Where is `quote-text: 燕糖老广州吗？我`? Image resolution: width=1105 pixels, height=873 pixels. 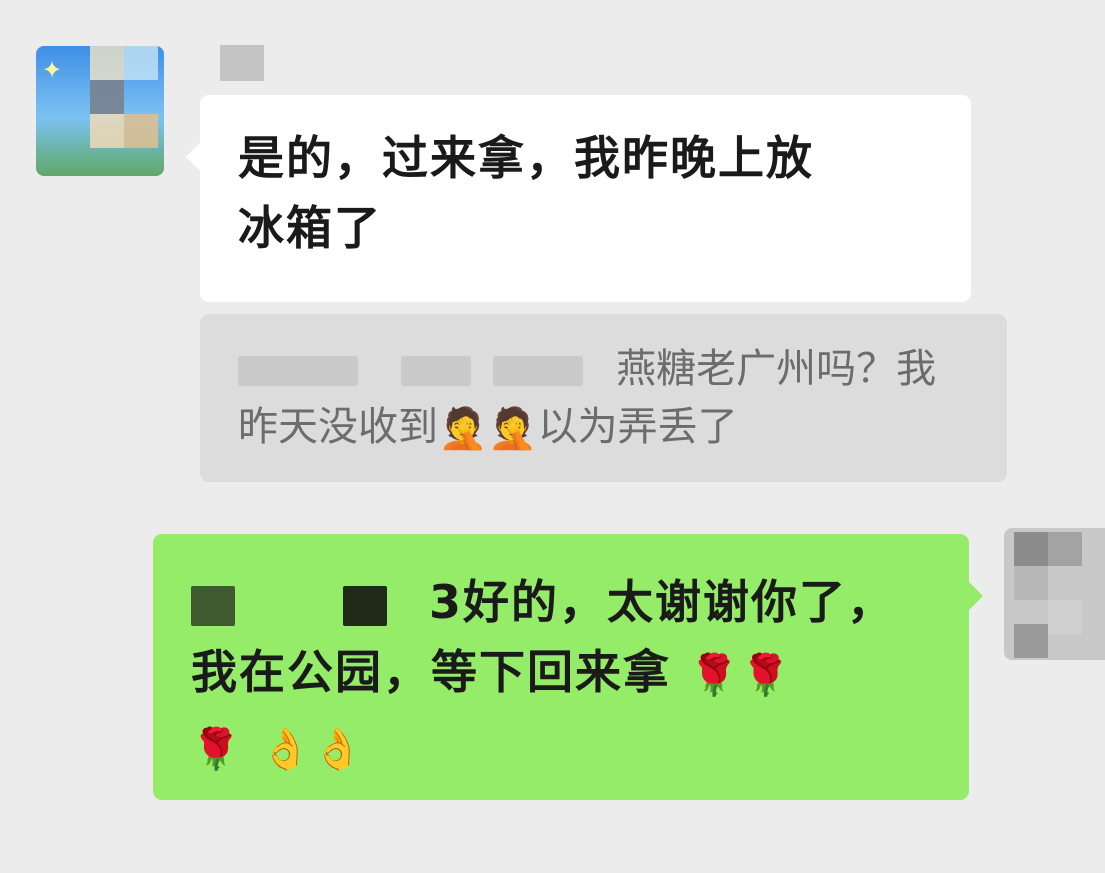
quote-text: 燕糖老广州吗？我 is located at coordinates (776, 369).